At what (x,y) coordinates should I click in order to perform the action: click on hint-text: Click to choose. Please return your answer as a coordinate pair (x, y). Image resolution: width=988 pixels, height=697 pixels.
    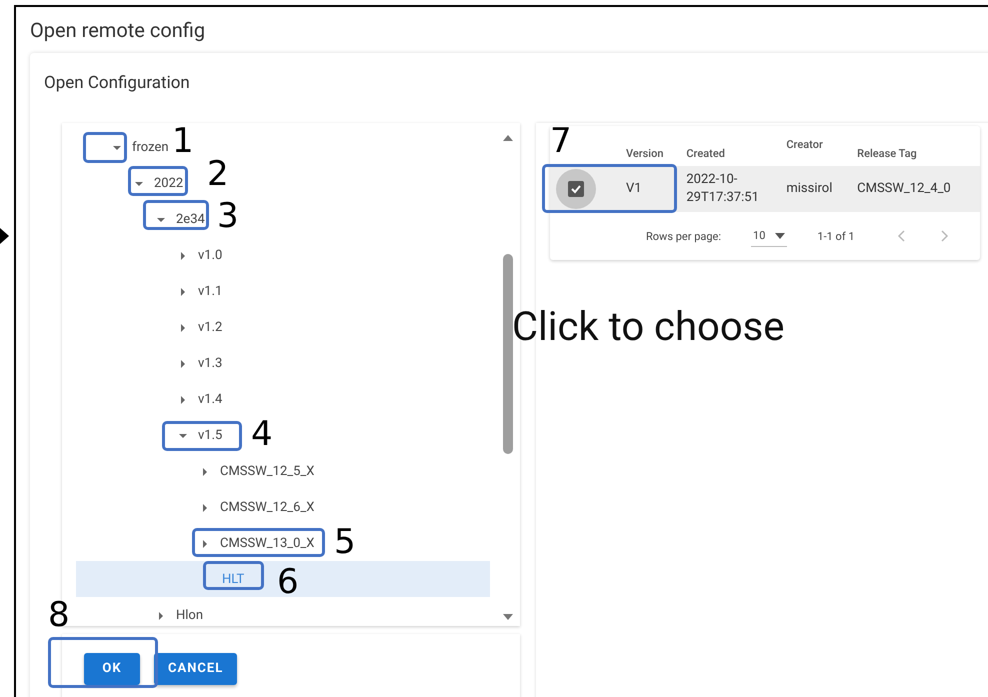
    Looking at the image, I should click on (648, 326).